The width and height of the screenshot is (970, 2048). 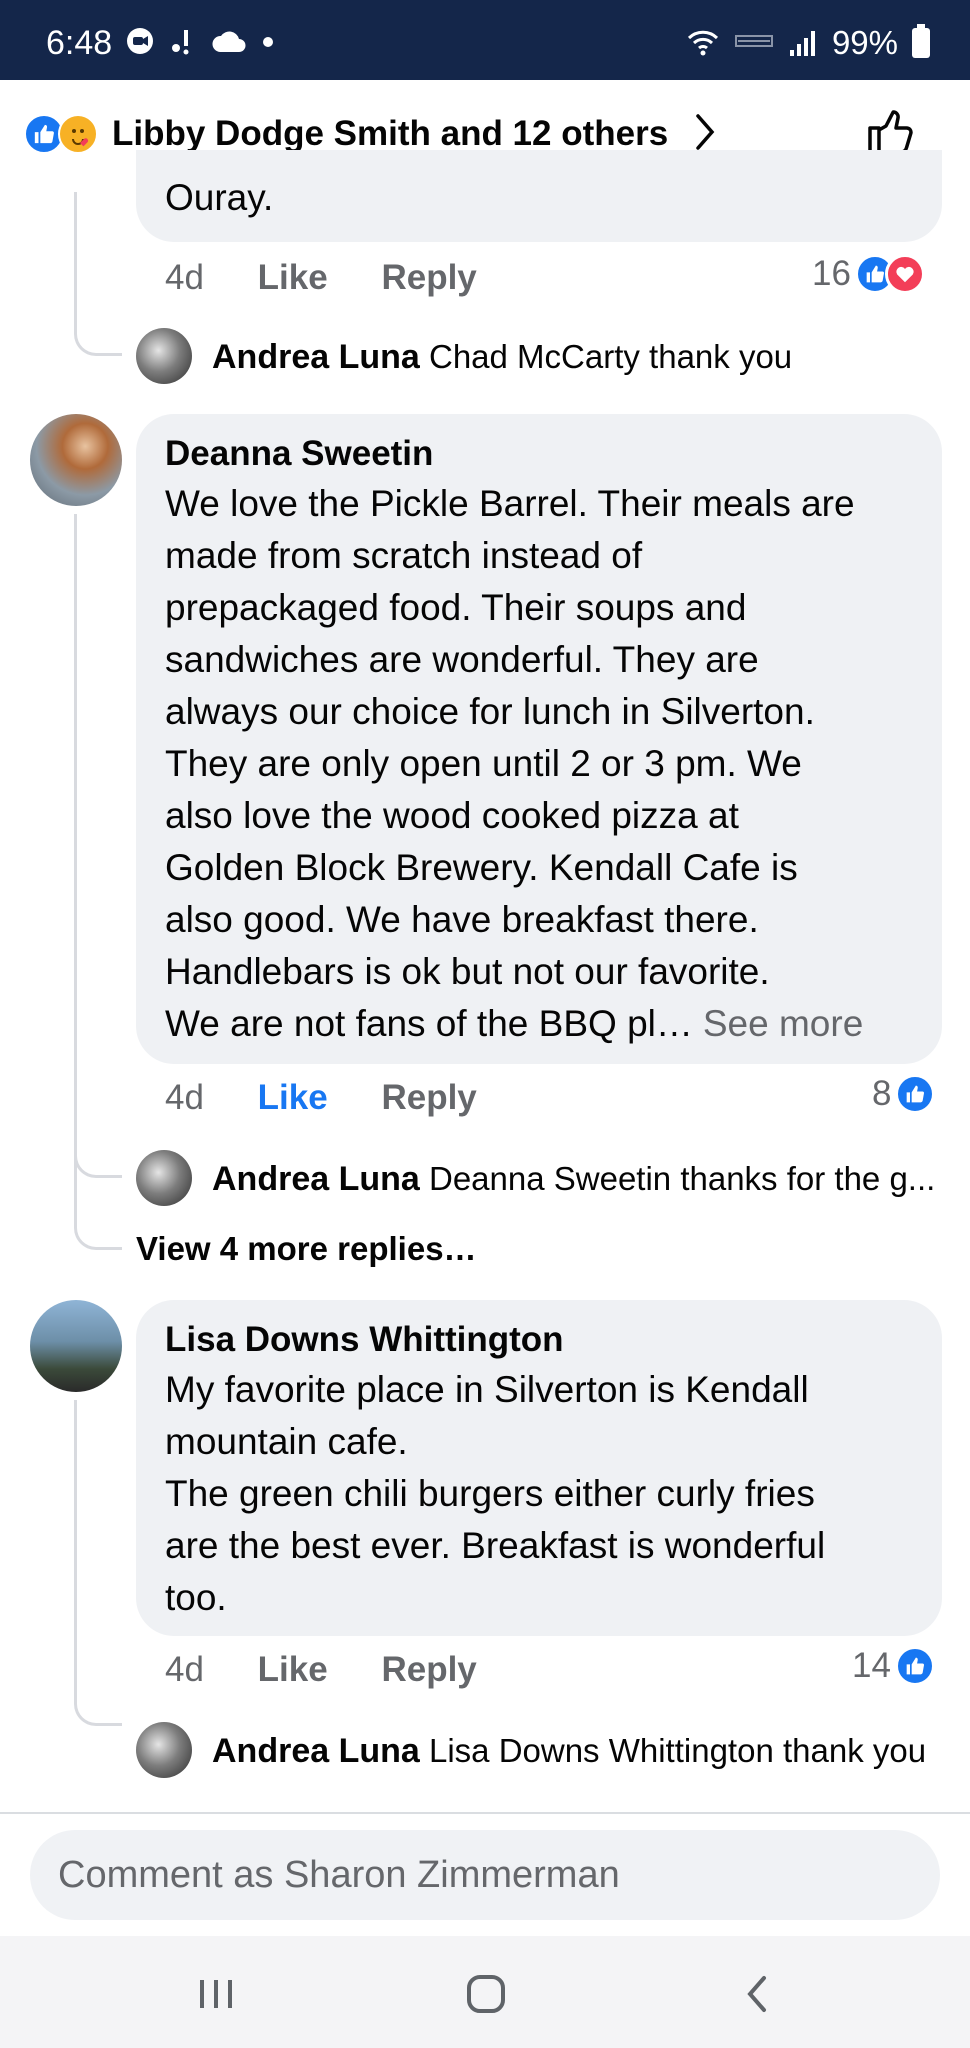 What do you see at coordinates (219, 197) in the screenshot?
I see `comment-text: Ouray.` at bounding box center [219, 197].